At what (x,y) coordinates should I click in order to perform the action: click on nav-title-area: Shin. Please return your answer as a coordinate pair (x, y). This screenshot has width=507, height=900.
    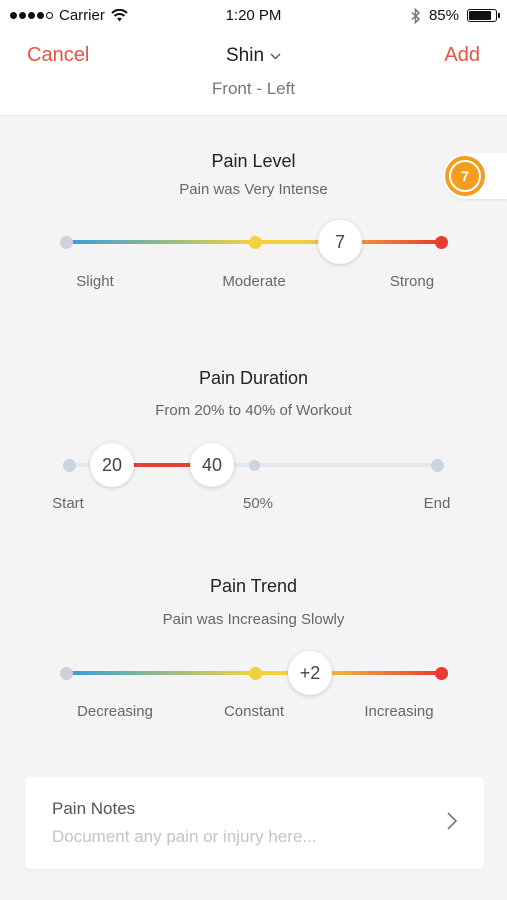
    Looking at the image, I should click on (253, 56).